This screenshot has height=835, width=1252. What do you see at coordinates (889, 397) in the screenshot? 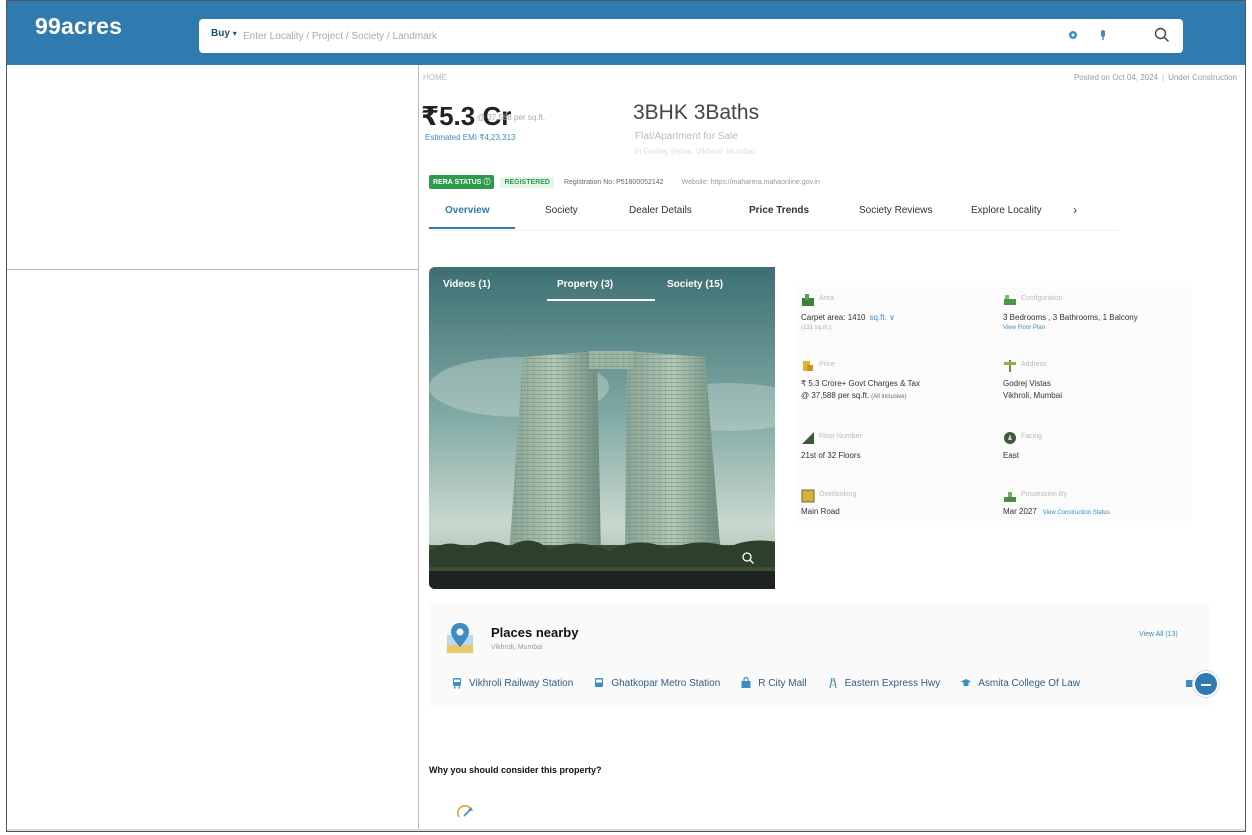
I see `all-inclusive-tag: (All inclusive)` at bounding box center [889, 397].